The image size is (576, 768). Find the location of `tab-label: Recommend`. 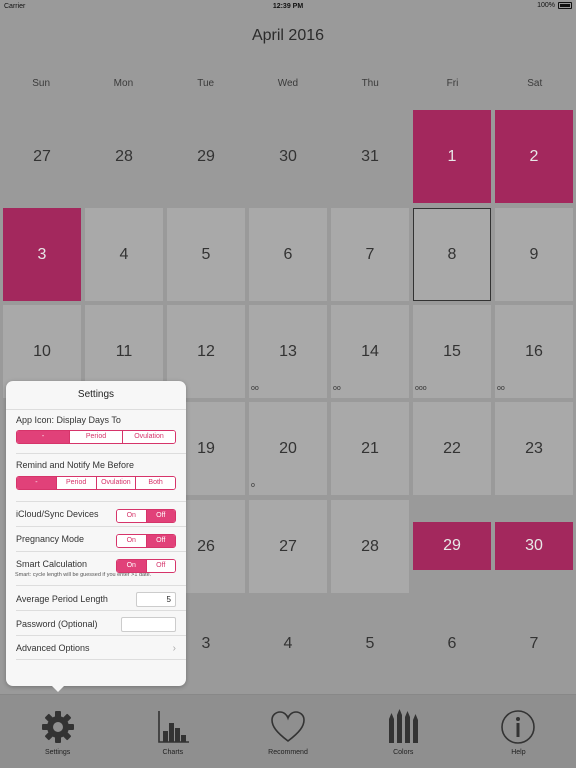

tab-label: Recommend is located at coordinates (288, 752).